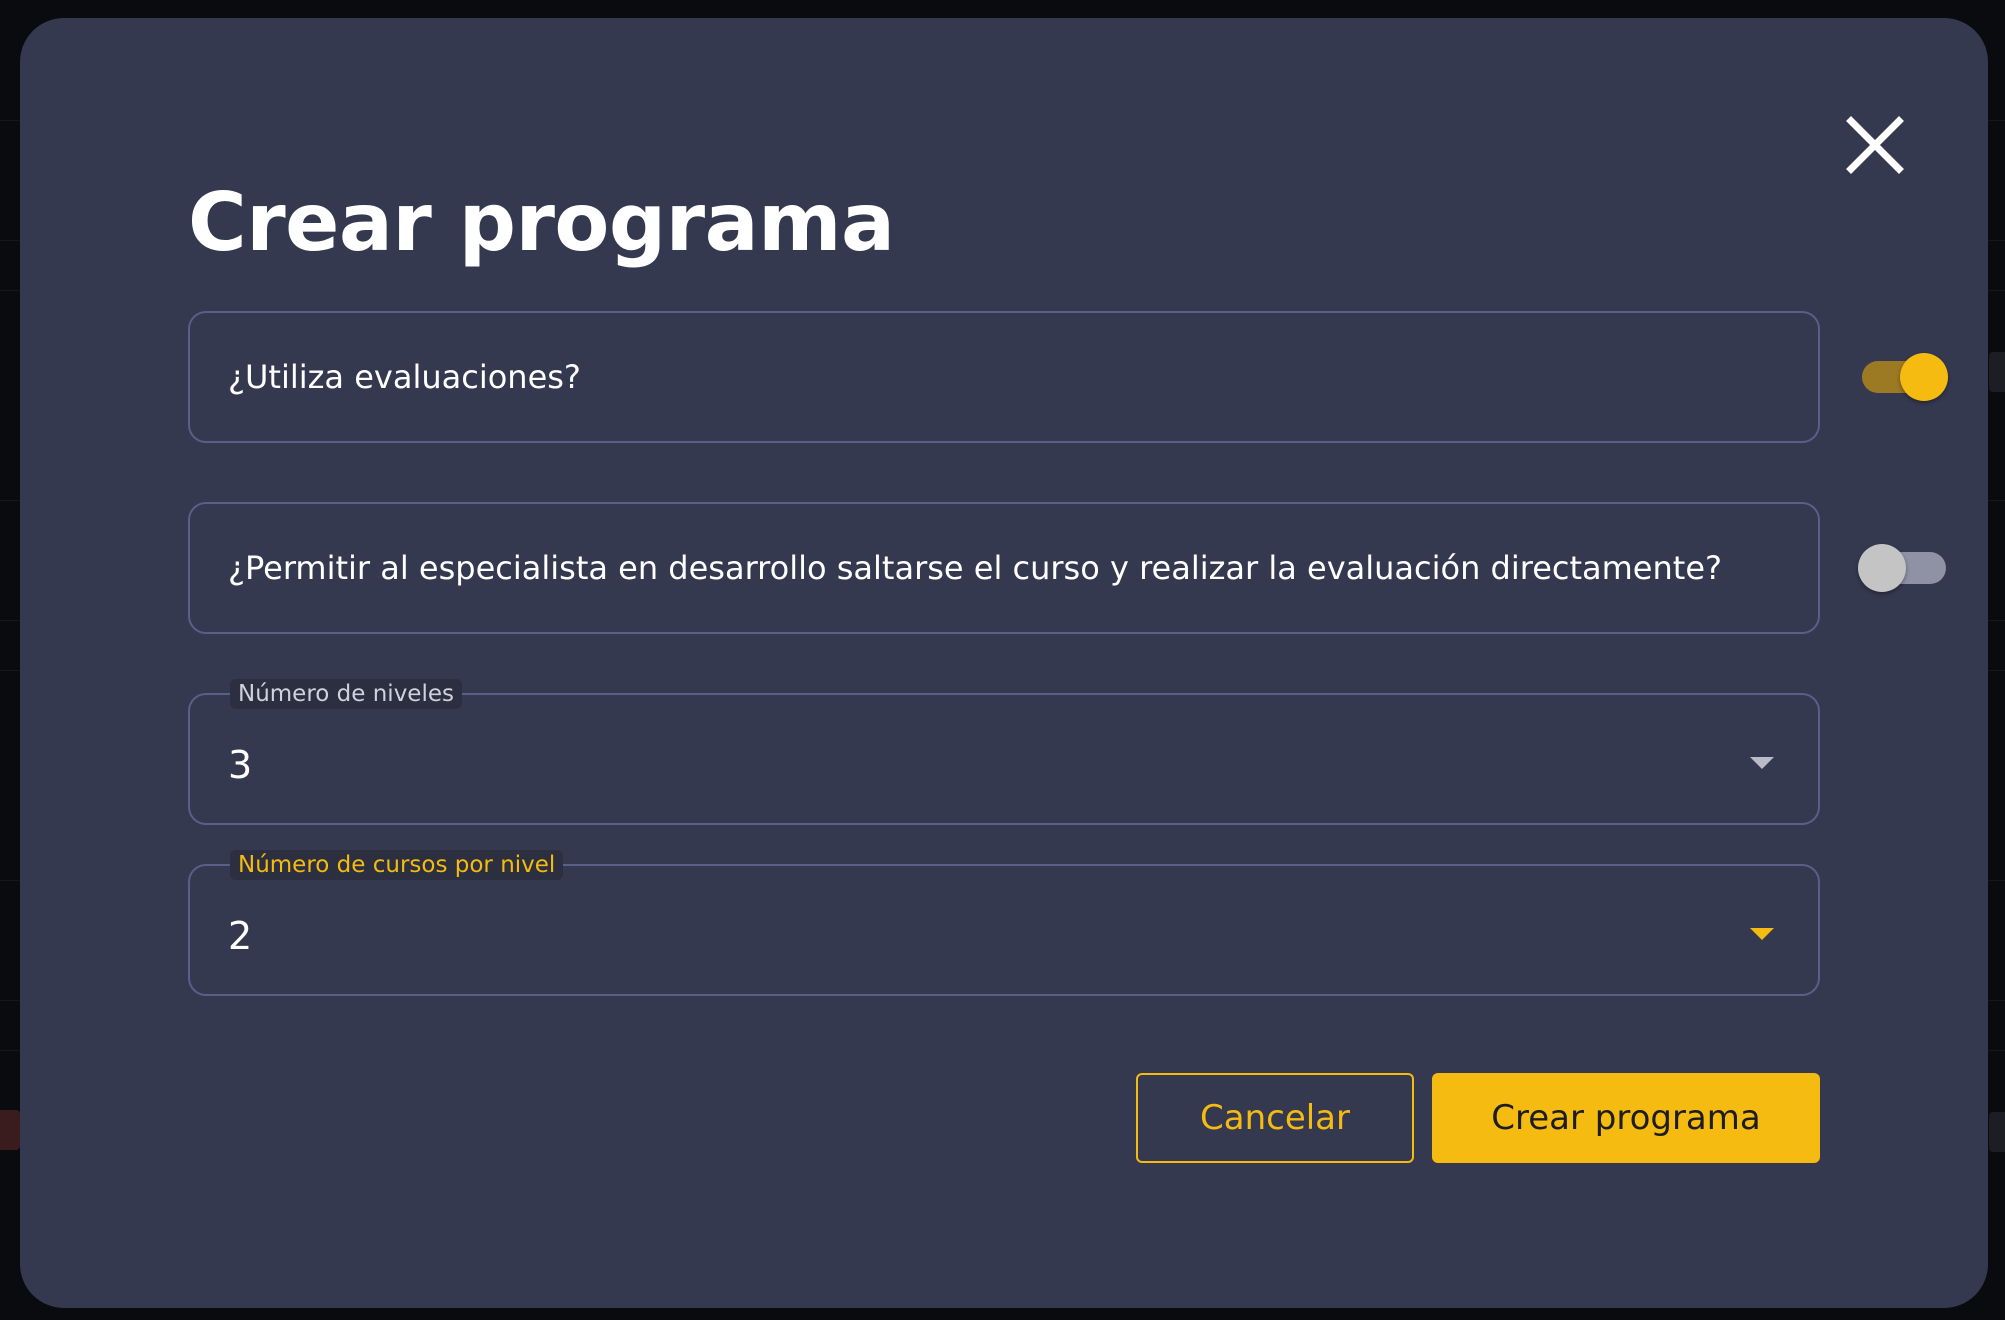 This screenshot has height=1320, width=2005. I want to click on allow-skip-course-toggle, so click(1903, 566).